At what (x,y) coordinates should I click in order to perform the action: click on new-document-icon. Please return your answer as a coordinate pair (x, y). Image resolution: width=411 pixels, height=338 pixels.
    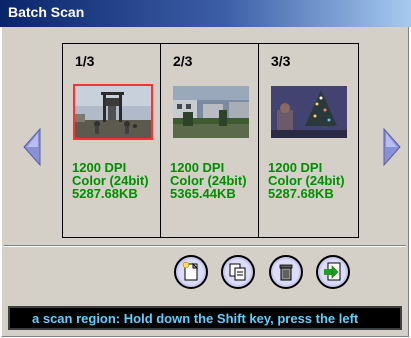
    Looking at the image, I should click on (191, 272).